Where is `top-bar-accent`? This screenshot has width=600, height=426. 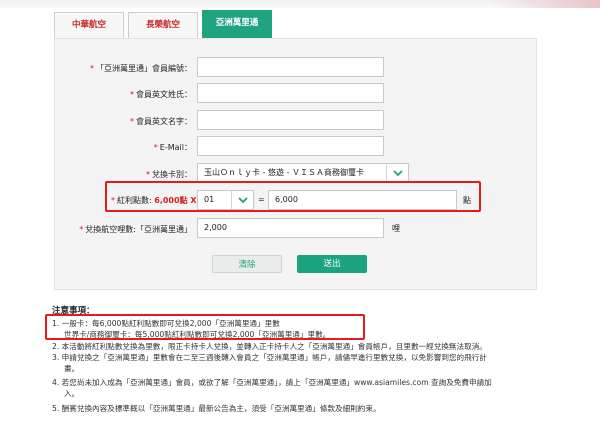 top-bar-accent is located at coordinates (545, 4).